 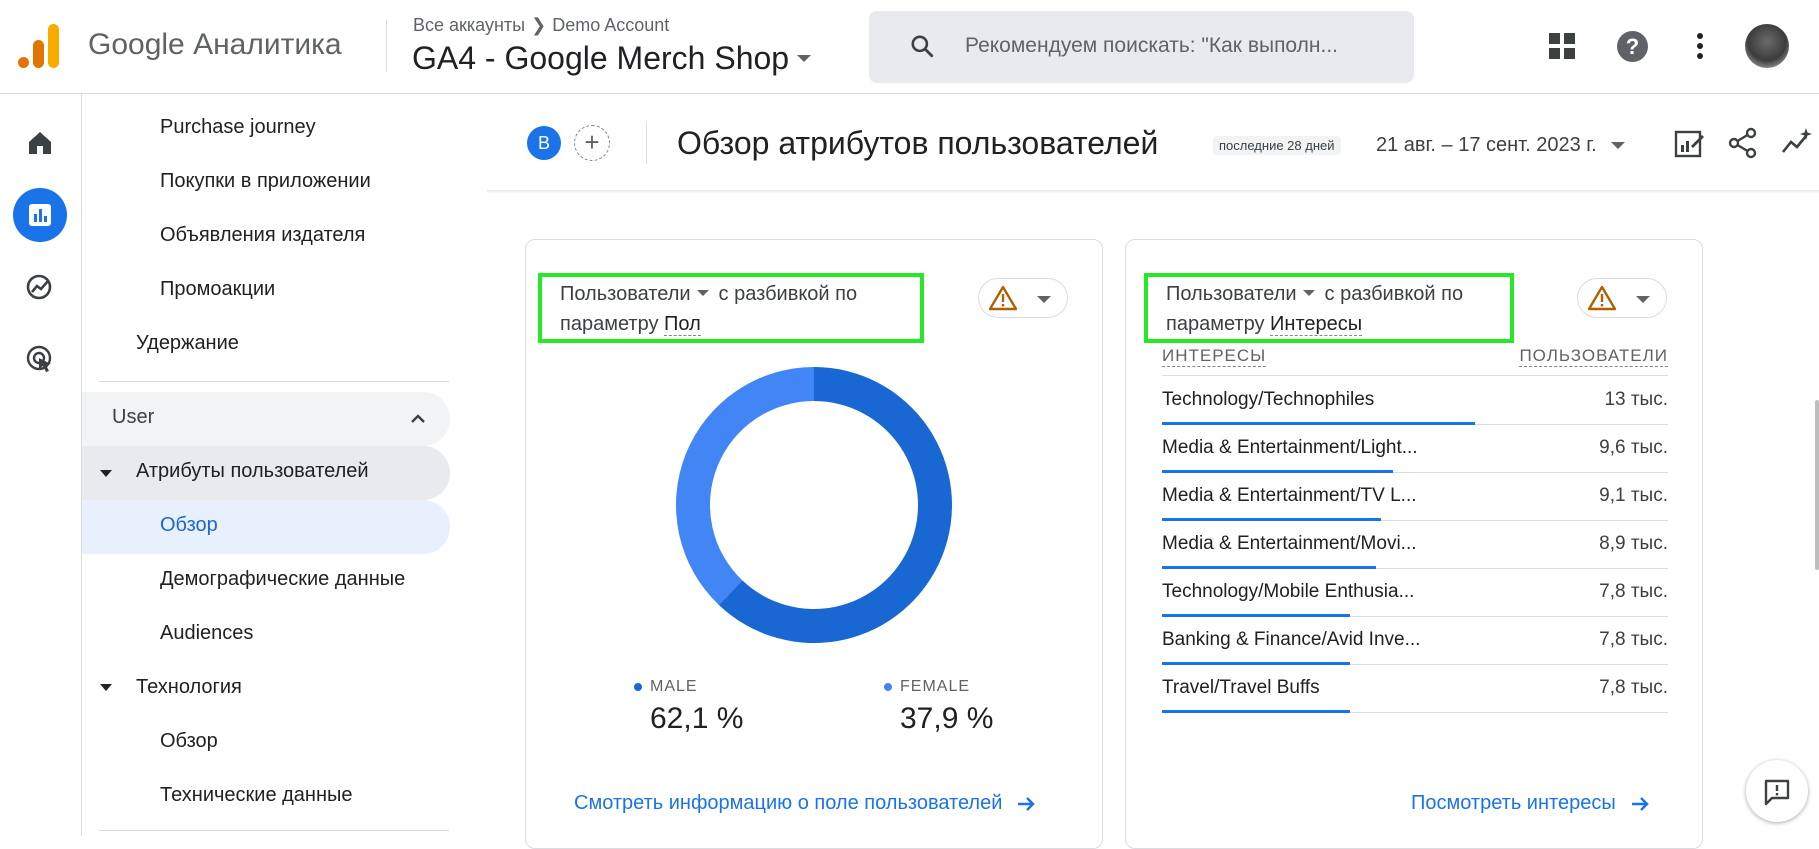 What do you see at coordinates (1767, 46) in the screenshot?
I see `avatar` at bounding box center [1767, 46].